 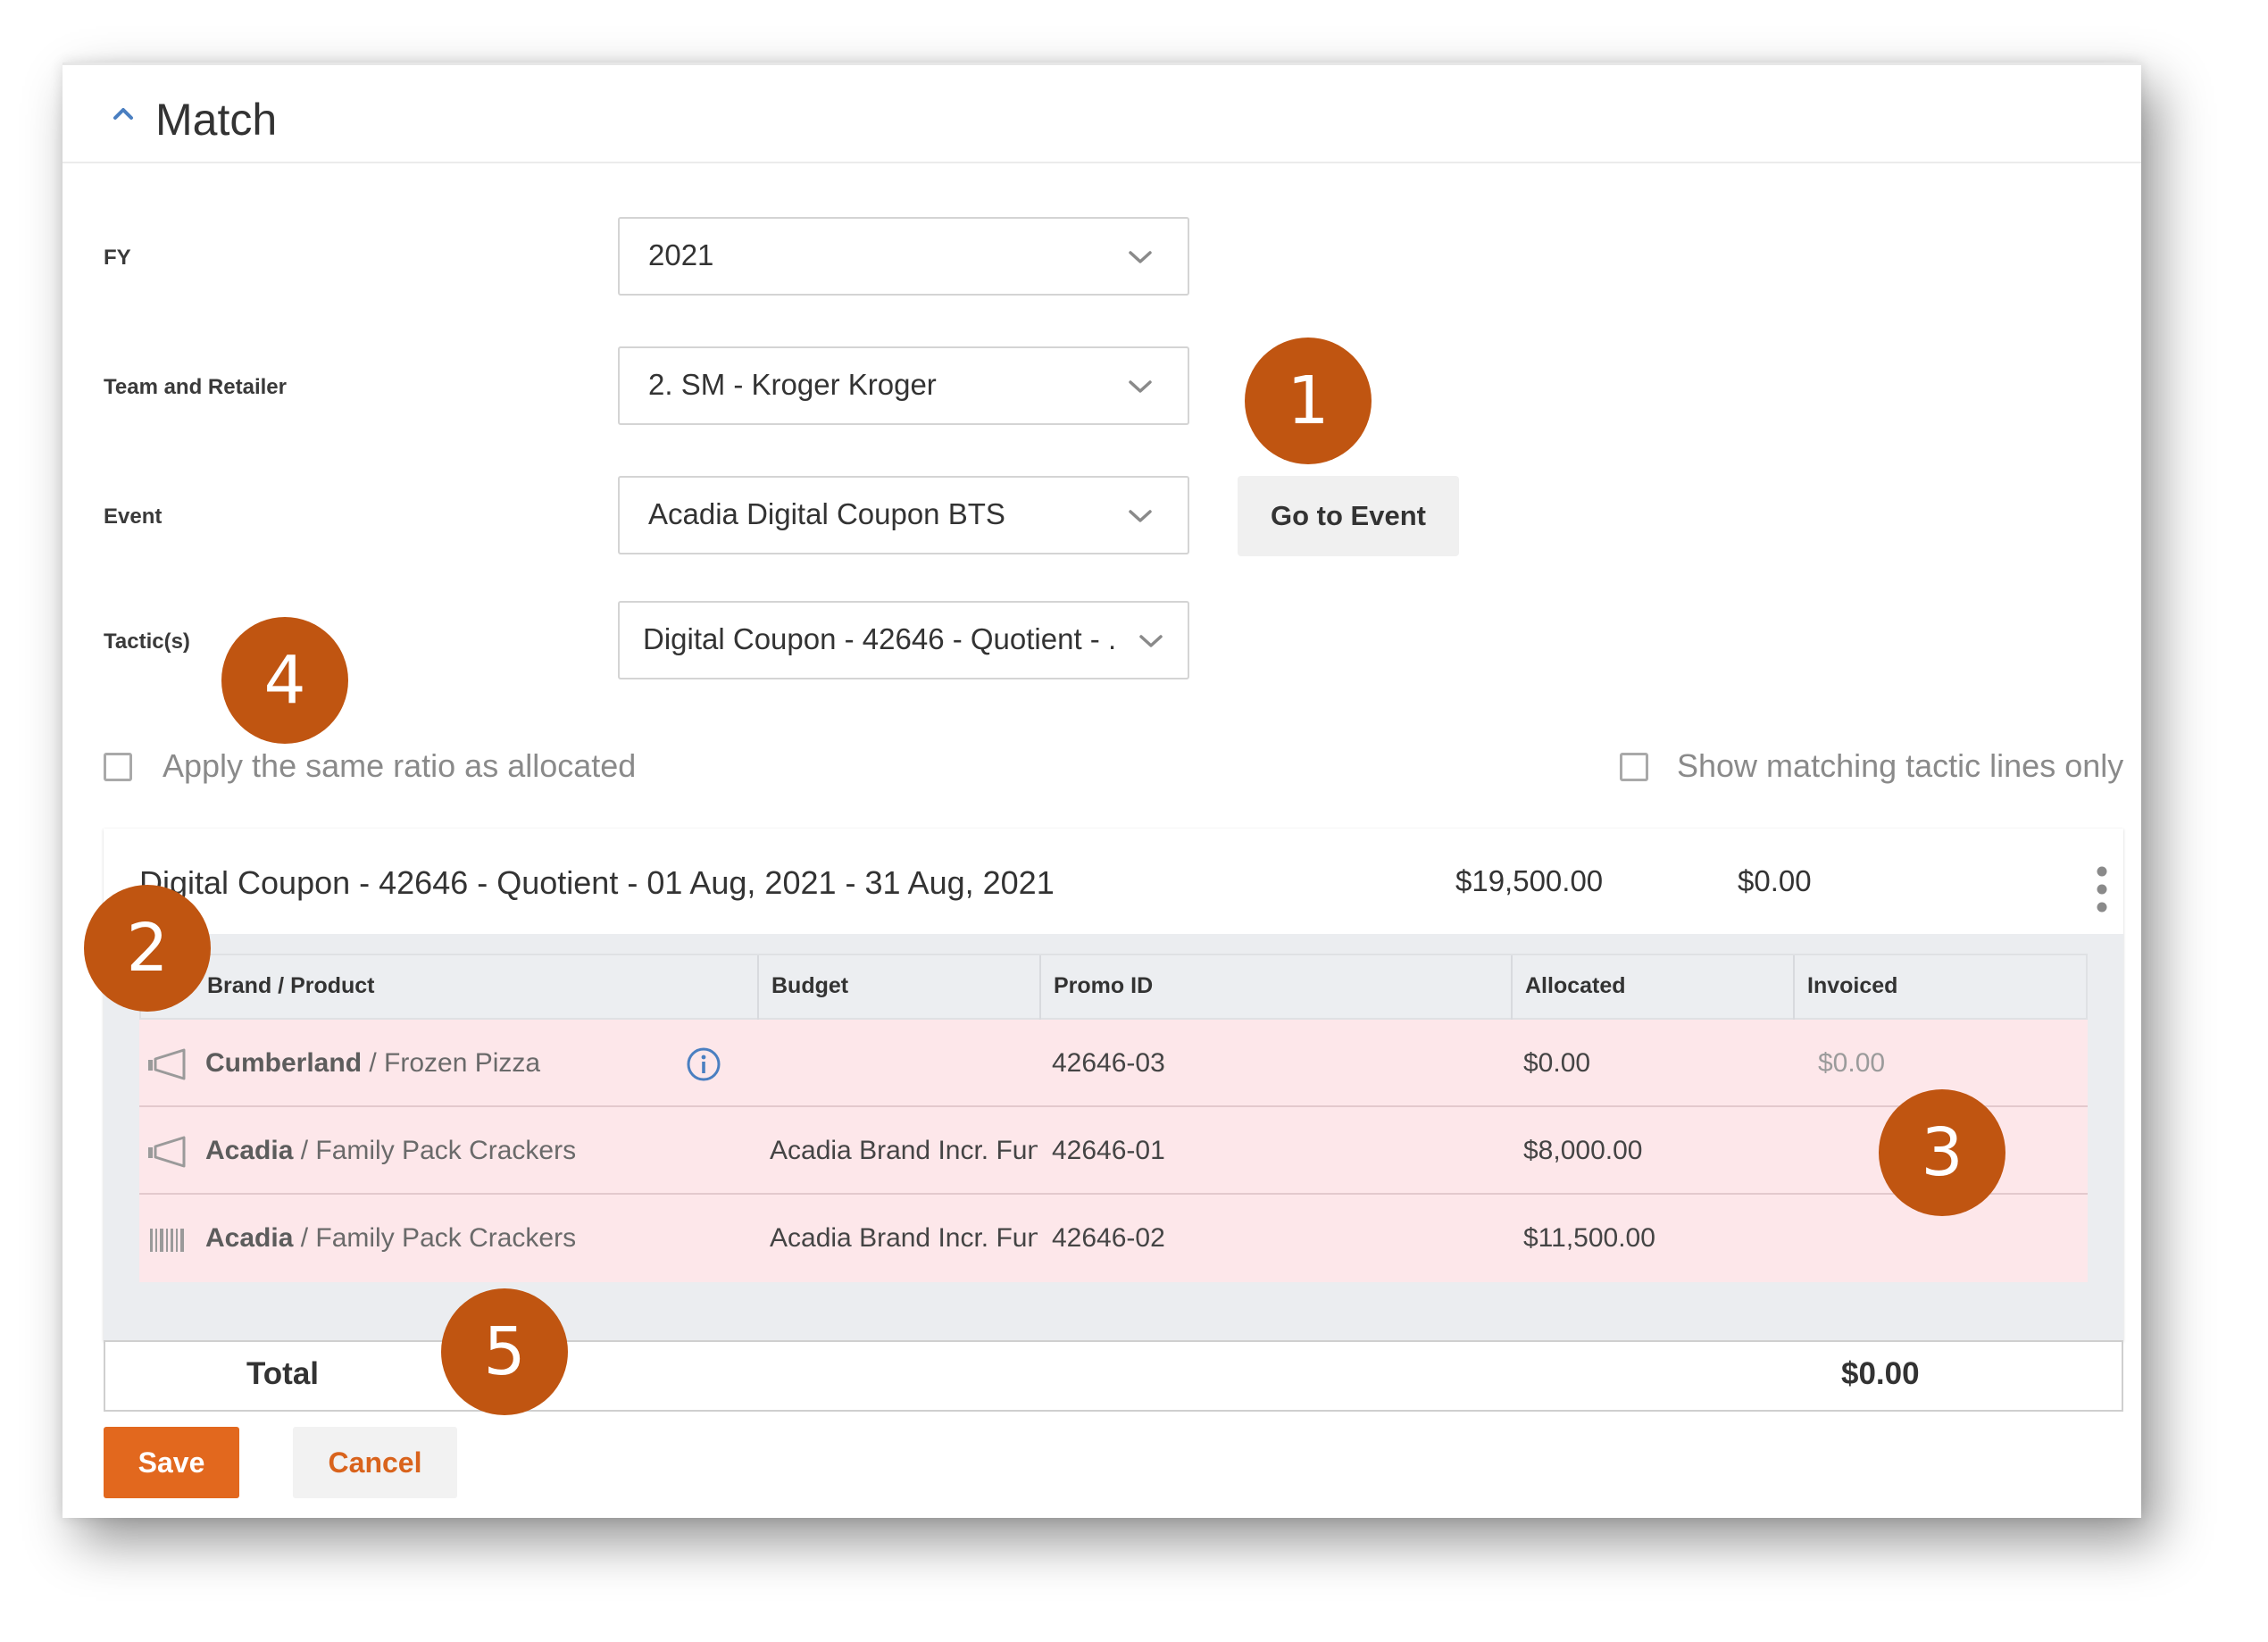 I want to click on column-header-invoiced: Invoiced, so click(x=1852, y=986).